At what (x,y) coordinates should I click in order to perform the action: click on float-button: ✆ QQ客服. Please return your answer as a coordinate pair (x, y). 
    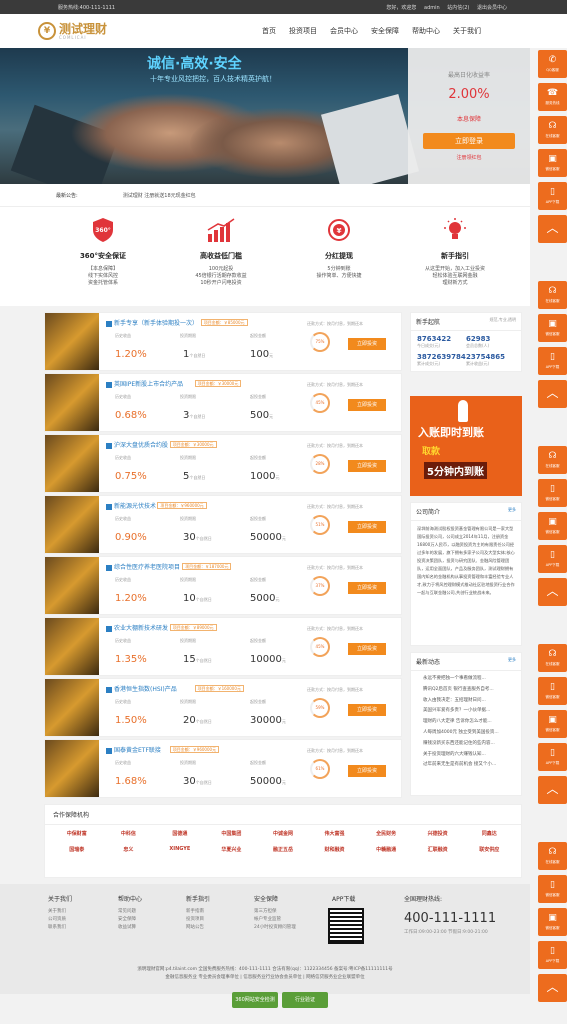
    Looking at the image, I should click on (552, 64).